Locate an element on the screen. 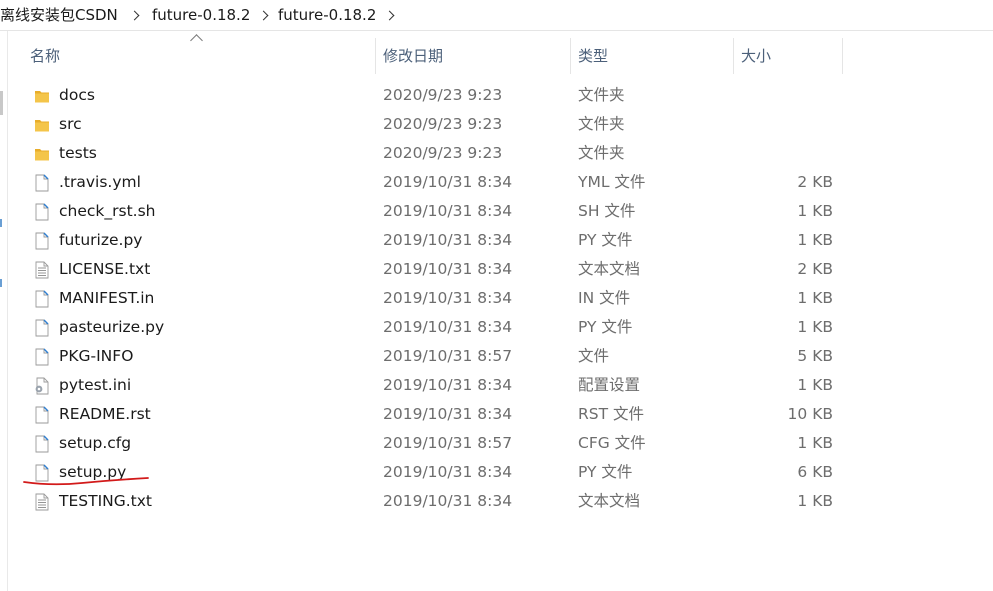 The width and height of the screenshot is (993, 591). file-name: MANIFEST.in is located at coordinates (107, 298).